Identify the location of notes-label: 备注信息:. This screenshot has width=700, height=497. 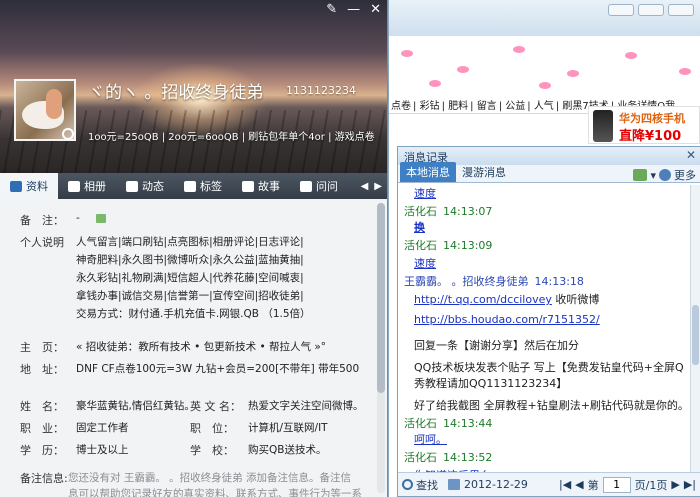
(44, 478).